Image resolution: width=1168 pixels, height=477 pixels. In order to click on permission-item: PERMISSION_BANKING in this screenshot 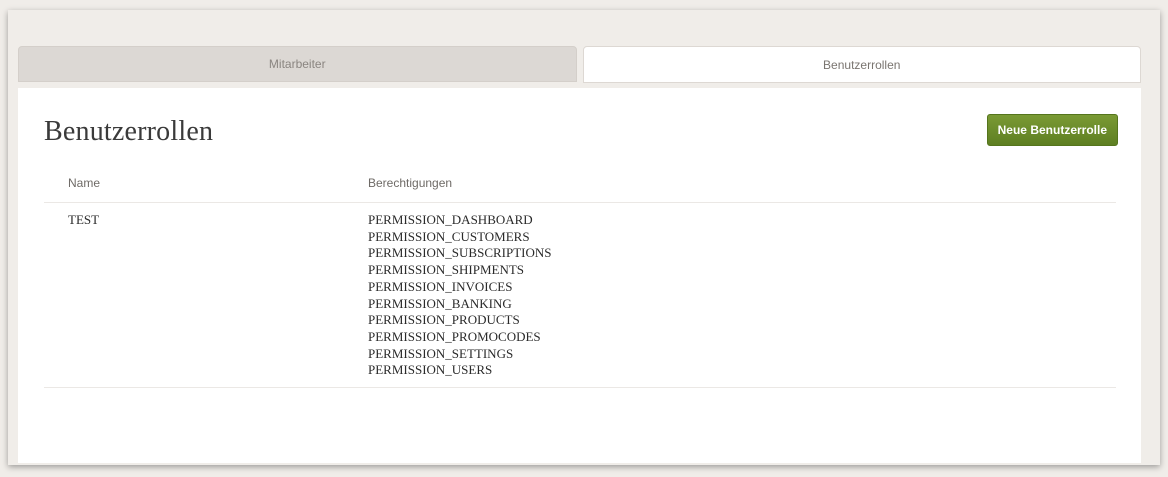, I will do `click(440, 303)`.